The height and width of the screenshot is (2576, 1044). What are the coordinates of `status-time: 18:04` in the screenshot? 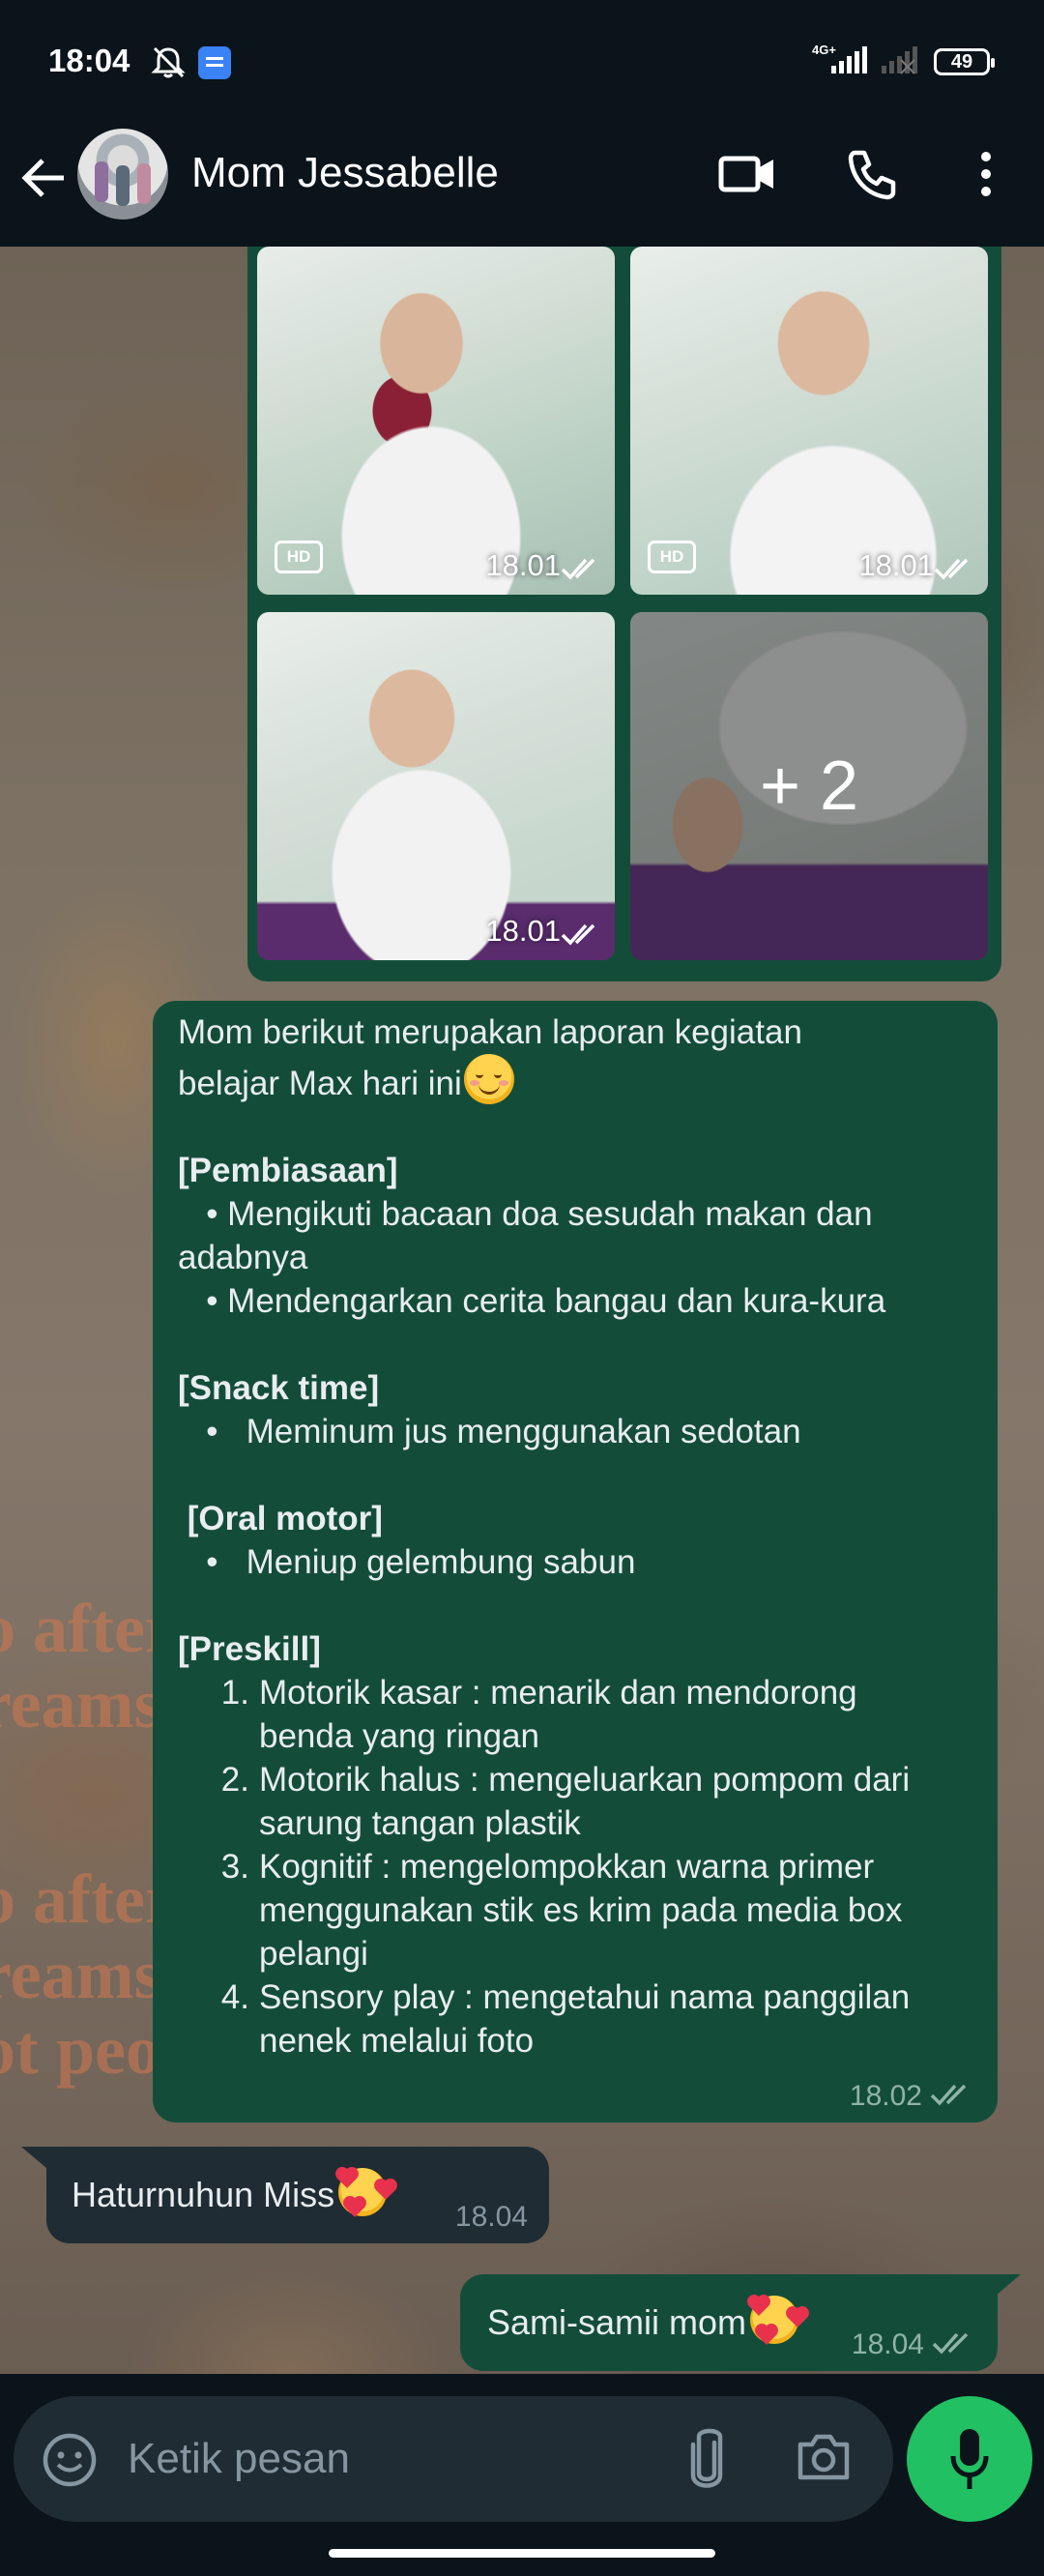 It's located at (89, 60).